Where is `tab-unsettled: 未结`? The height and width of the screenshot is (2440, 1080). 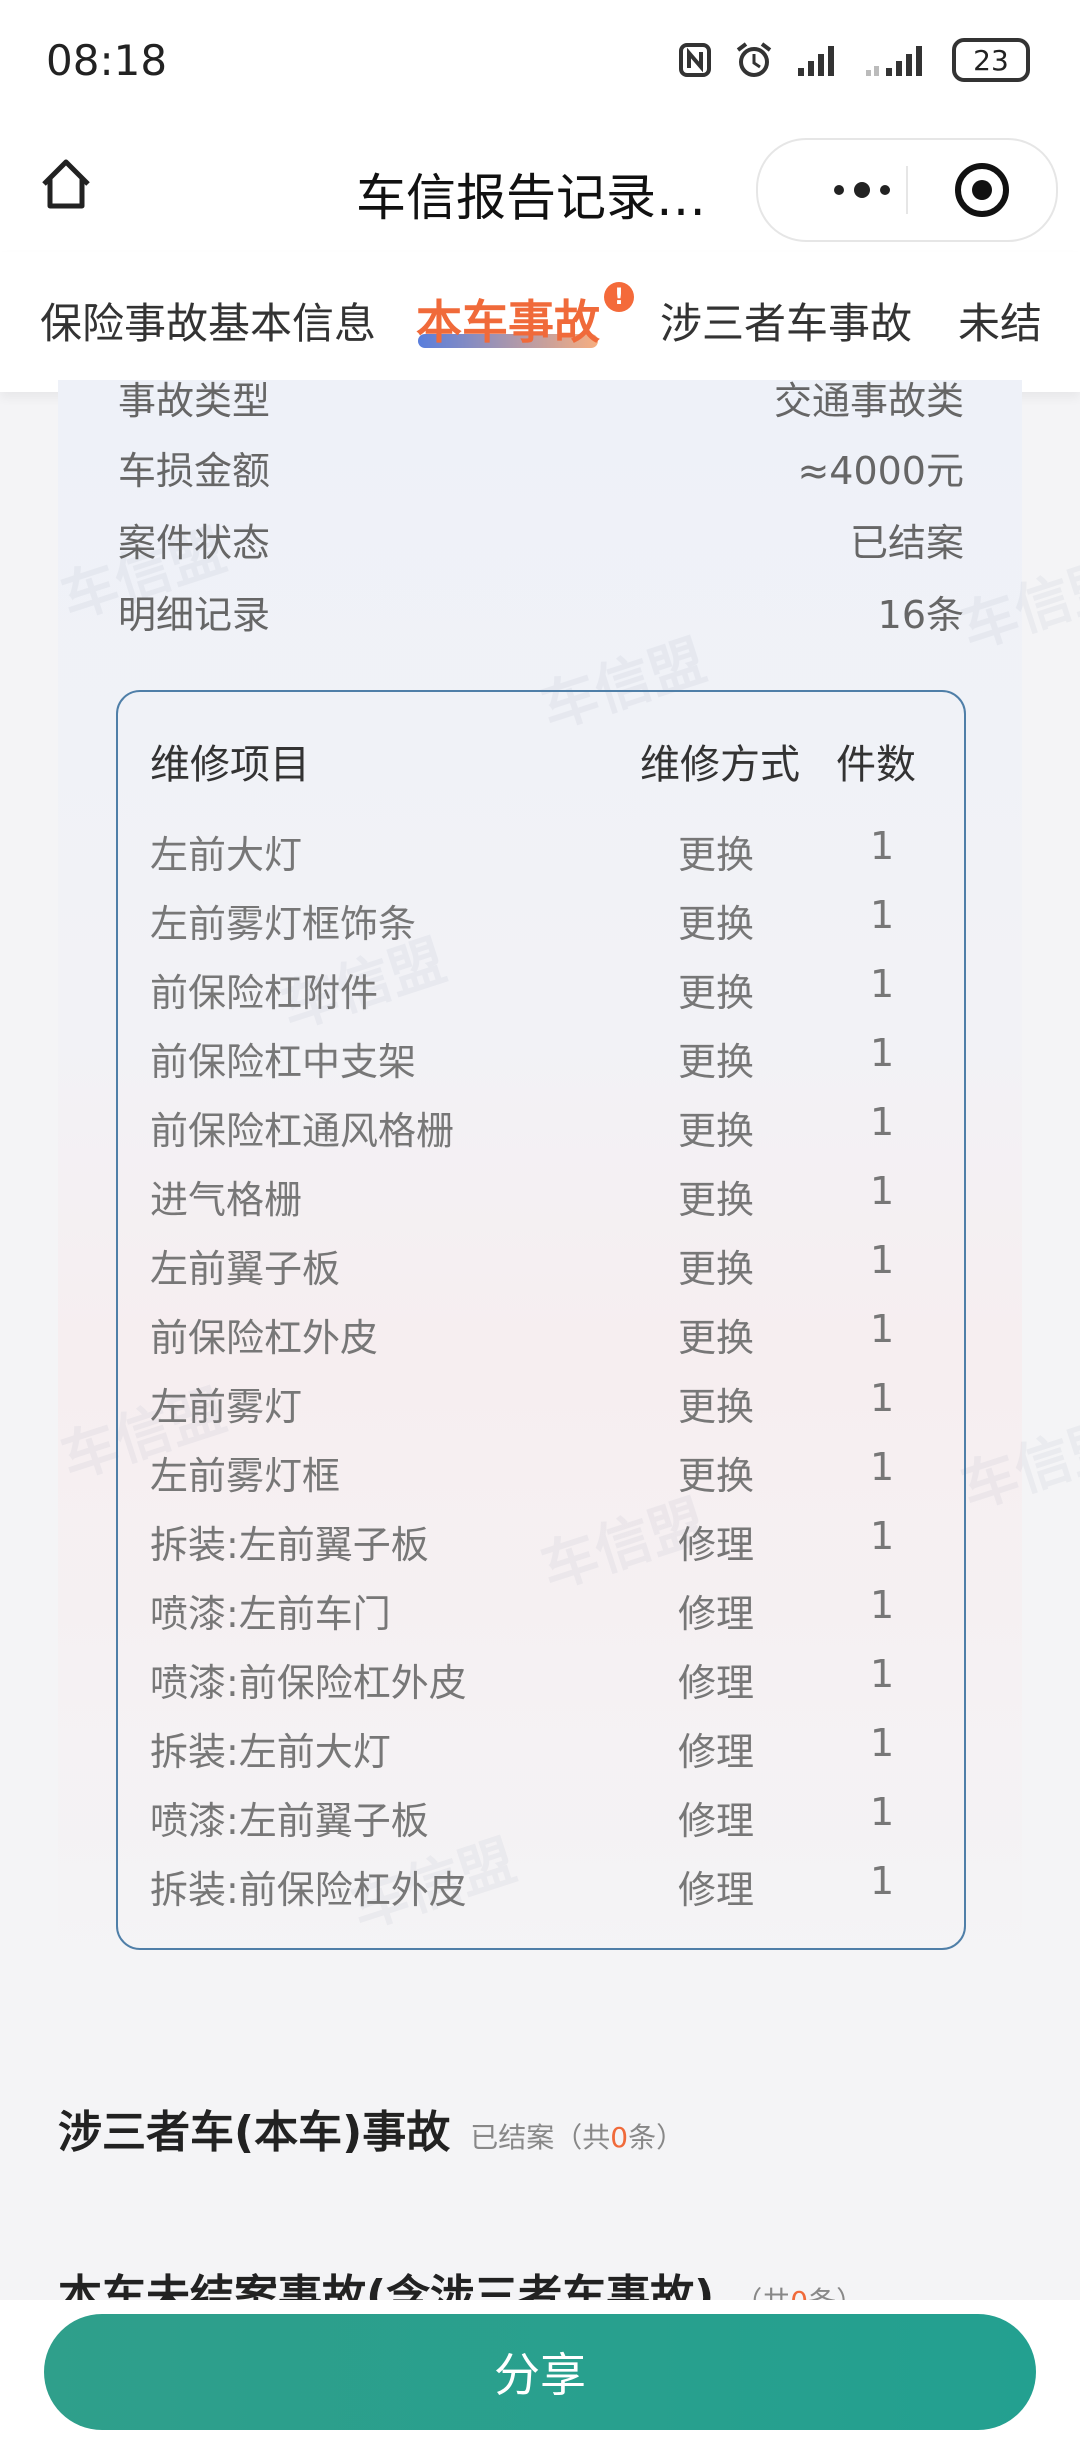
tab-unsettled: 未结 is located at coordinates (1000, 320).